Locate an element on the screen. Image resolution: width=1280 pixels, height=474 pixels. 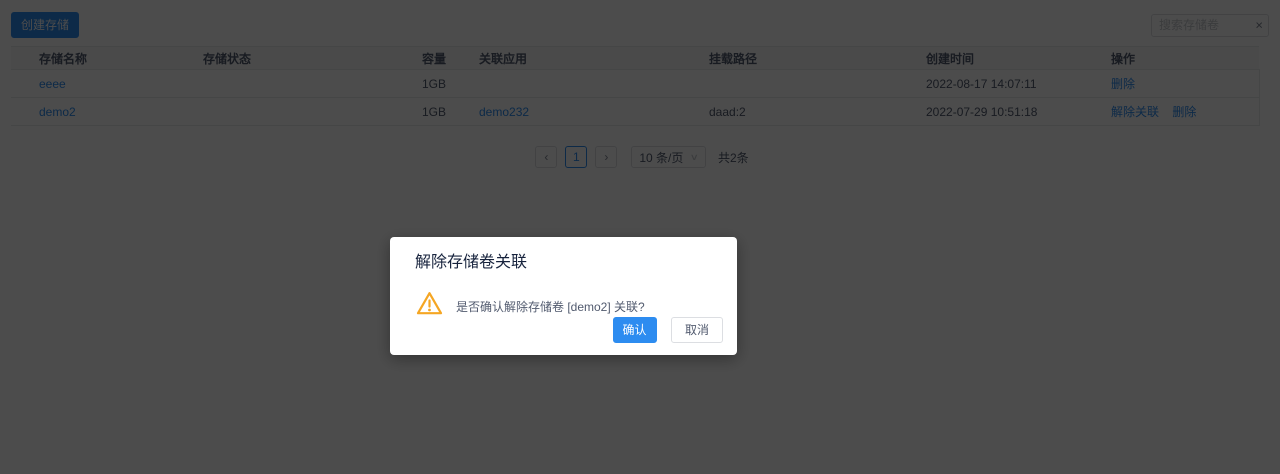
dialog-footer: 确认 取消 is located at coordinates (667, 330).